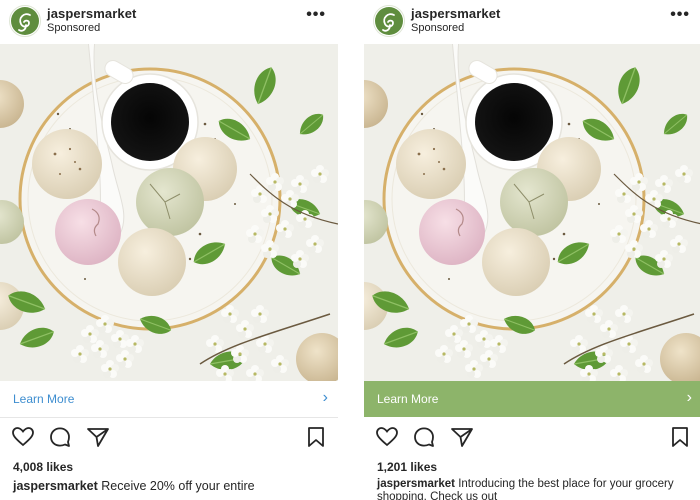 The height and width of the screenshot is (500, 700). I want to click on caption-text: Receive 20% off your entire, so click(178, 486).